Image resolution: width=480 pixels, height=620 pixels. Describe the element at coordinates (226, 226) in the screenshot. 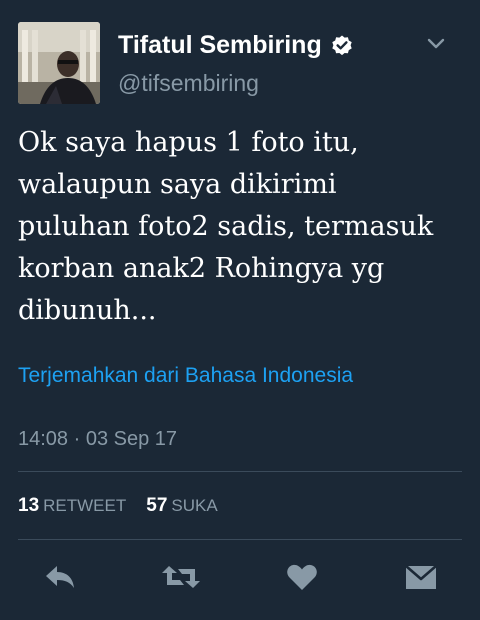

I see `tweet-text-line: puluhan foto2 sadis, termasuk` at that location.